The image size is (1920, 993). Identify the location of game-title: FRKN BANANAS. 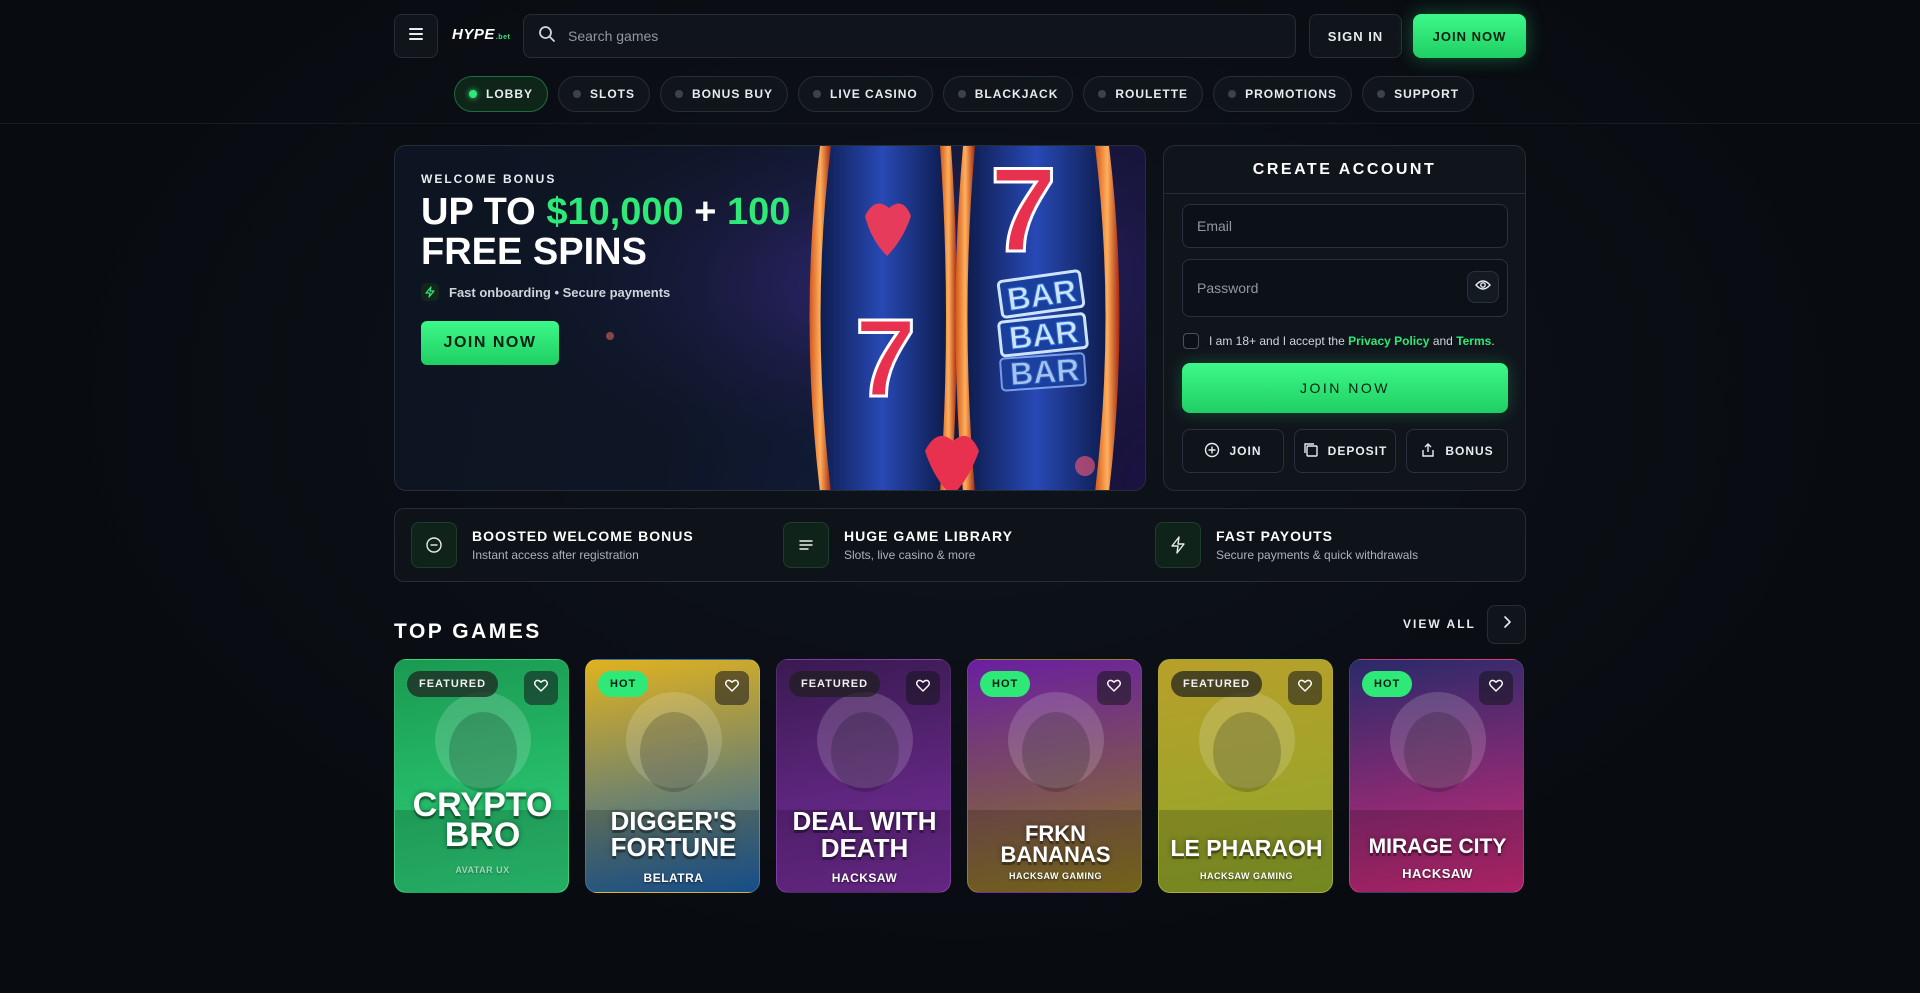
(1055, 844).